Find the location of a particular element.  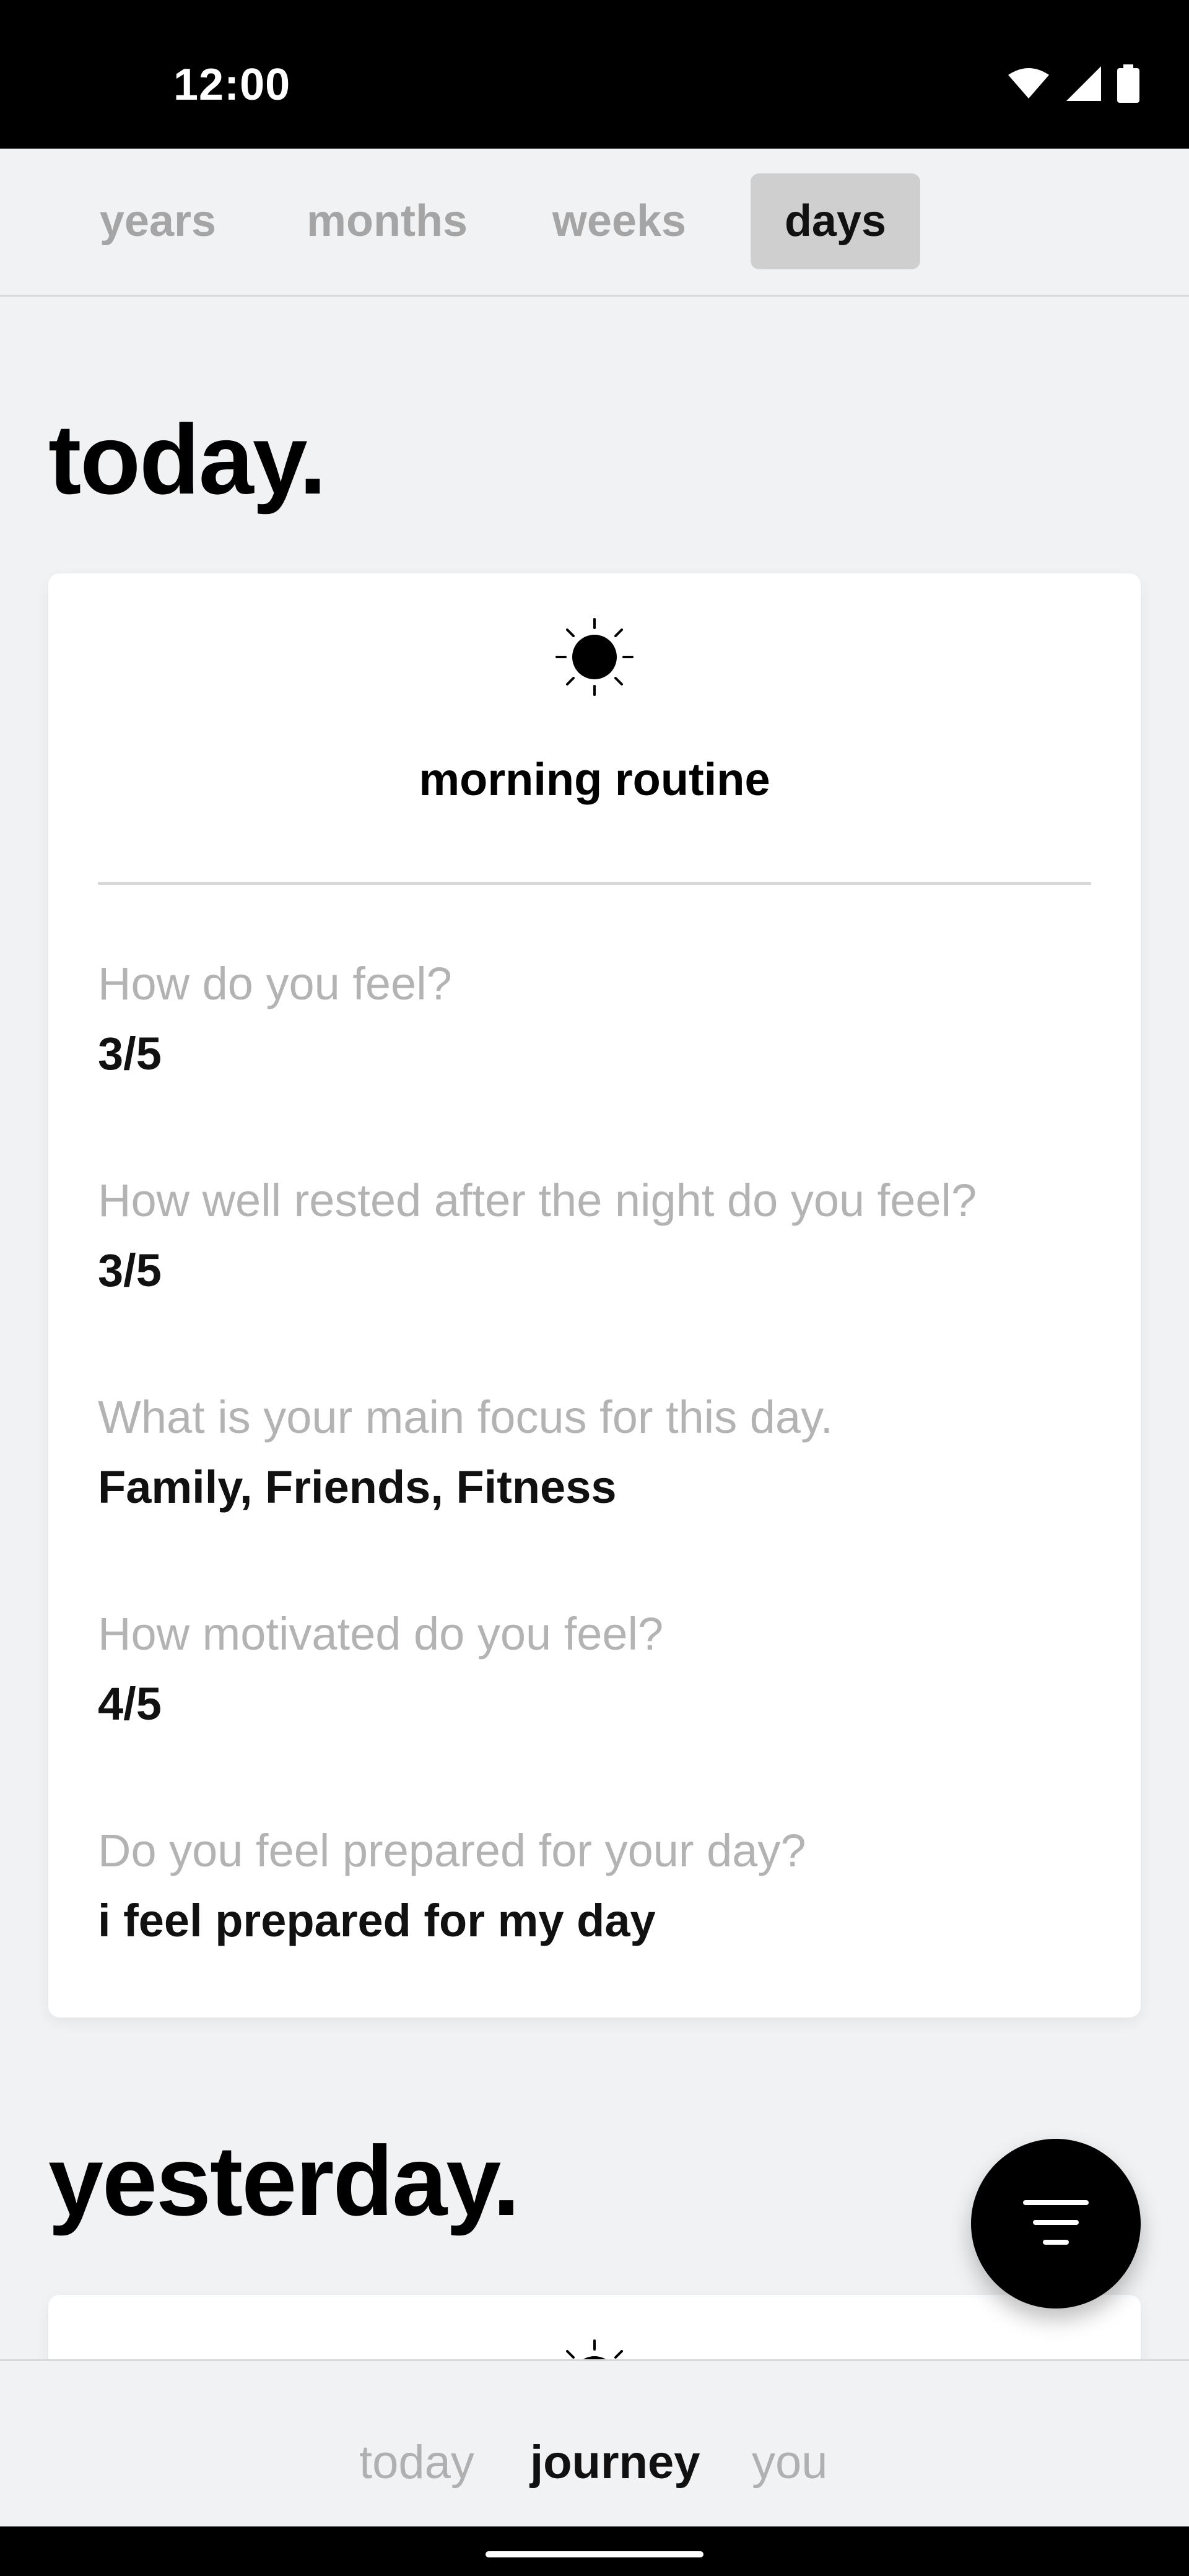

nav-journey: journey is located at coordinates (615, 2462).